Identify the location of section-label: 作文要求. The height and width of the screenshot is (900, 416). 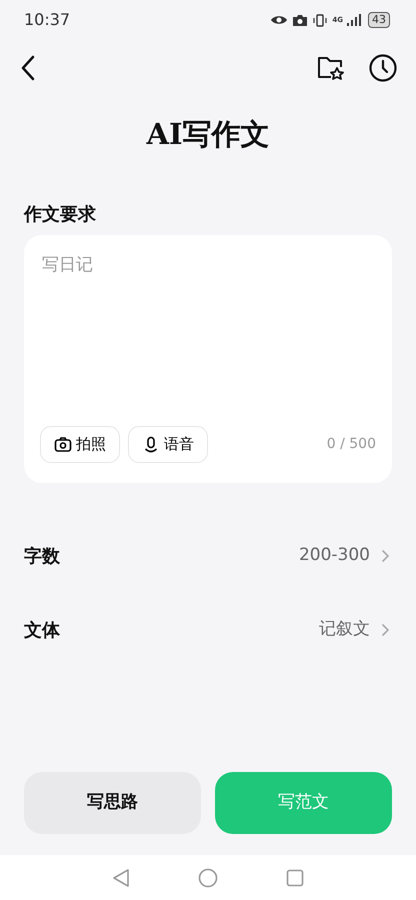
(60, 214).